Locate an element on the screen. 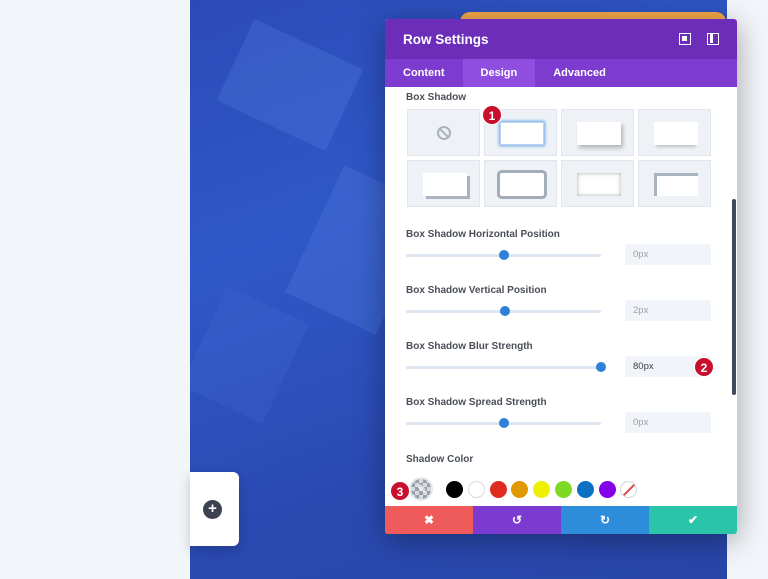 This screenshot has width=768, height=579. check-icon: ✔ is located at coordinates (693, 520).